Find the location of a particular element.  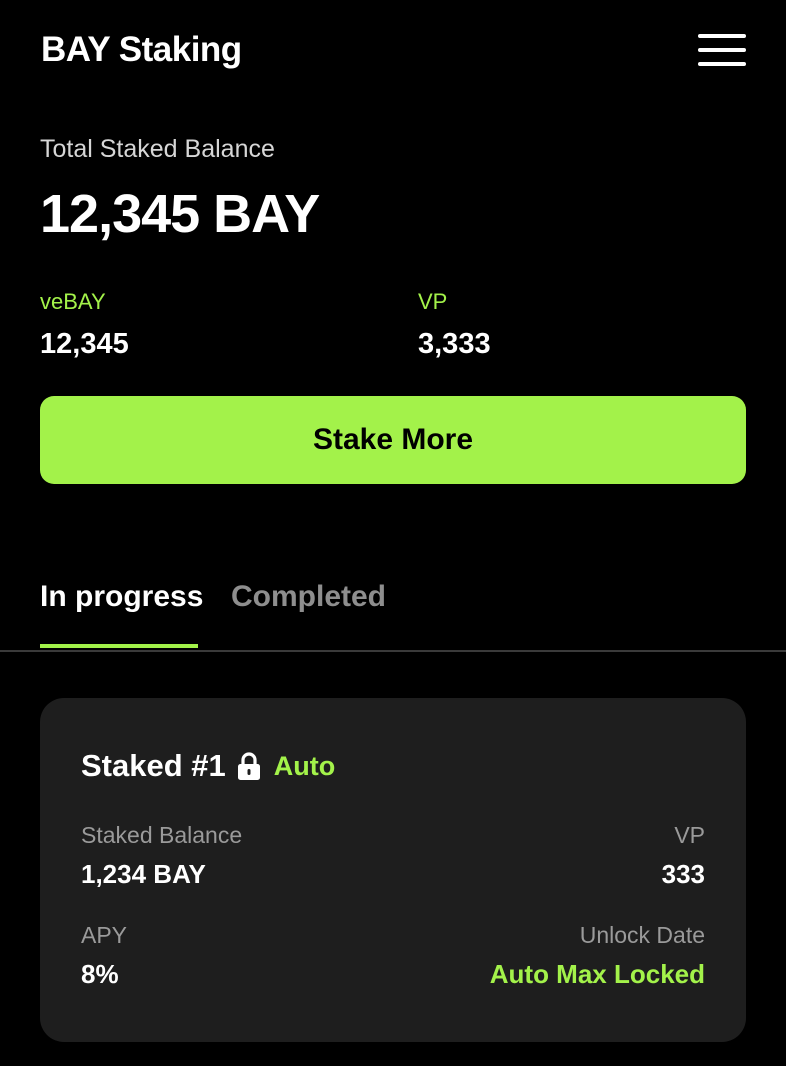

tab-in-progress: In progress is located at coordinates (121, 597).